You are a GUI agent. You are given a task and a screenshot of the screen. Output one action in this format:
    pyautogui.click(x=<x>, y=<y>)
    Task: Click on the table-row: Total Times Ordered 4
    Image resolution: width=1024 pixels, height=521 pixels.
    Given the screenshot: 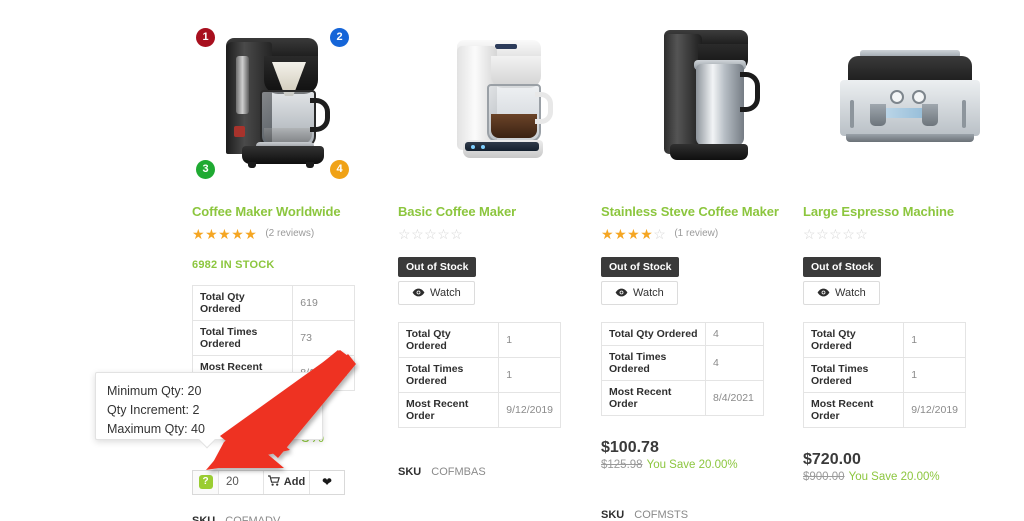 What is the action you would take?
    pyautogui.click(x=682, y=362)
    